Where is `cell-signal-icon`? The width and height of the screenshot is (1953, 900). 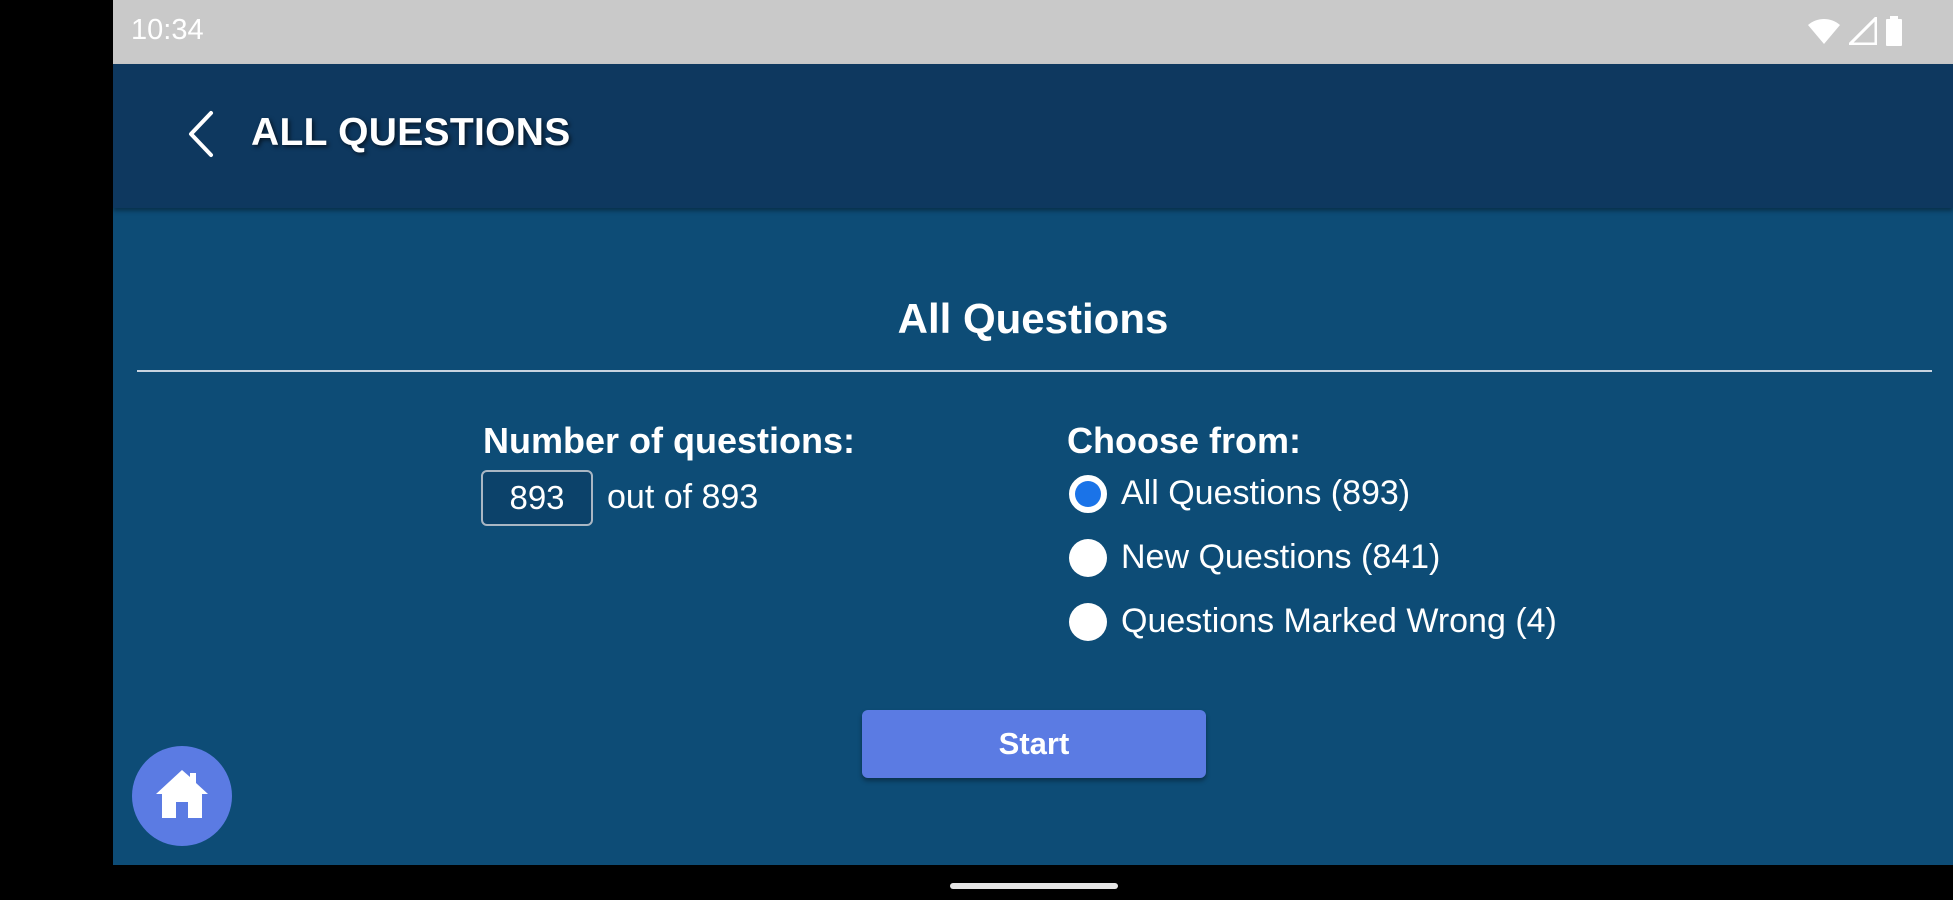 cell-signal-icon is located at coordinates (1863, 31).